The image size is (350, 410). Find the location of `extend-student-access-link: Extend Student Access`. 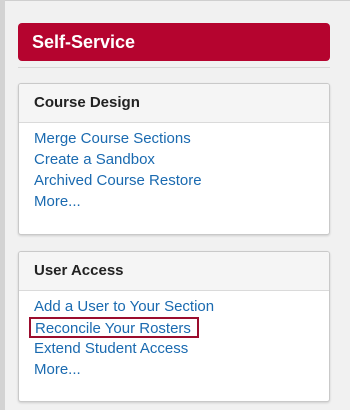

extend-student-access-link: Extend Student Access is located at coordinates (181, 348).